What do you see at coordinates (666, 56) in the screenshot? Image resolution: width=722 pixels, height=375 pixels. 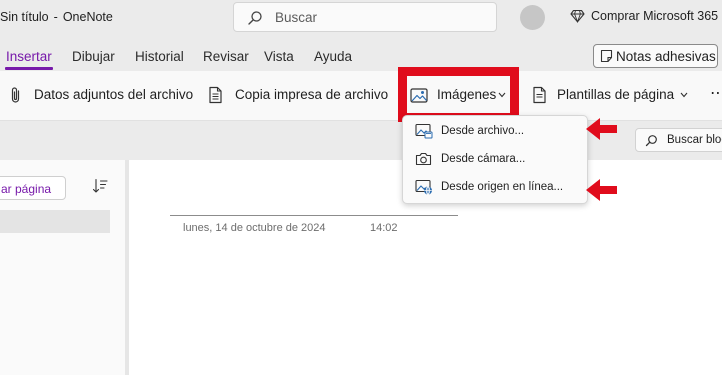 I see `sticky-notes-label: Notas adhesivas` at bounding box center [666, 56].